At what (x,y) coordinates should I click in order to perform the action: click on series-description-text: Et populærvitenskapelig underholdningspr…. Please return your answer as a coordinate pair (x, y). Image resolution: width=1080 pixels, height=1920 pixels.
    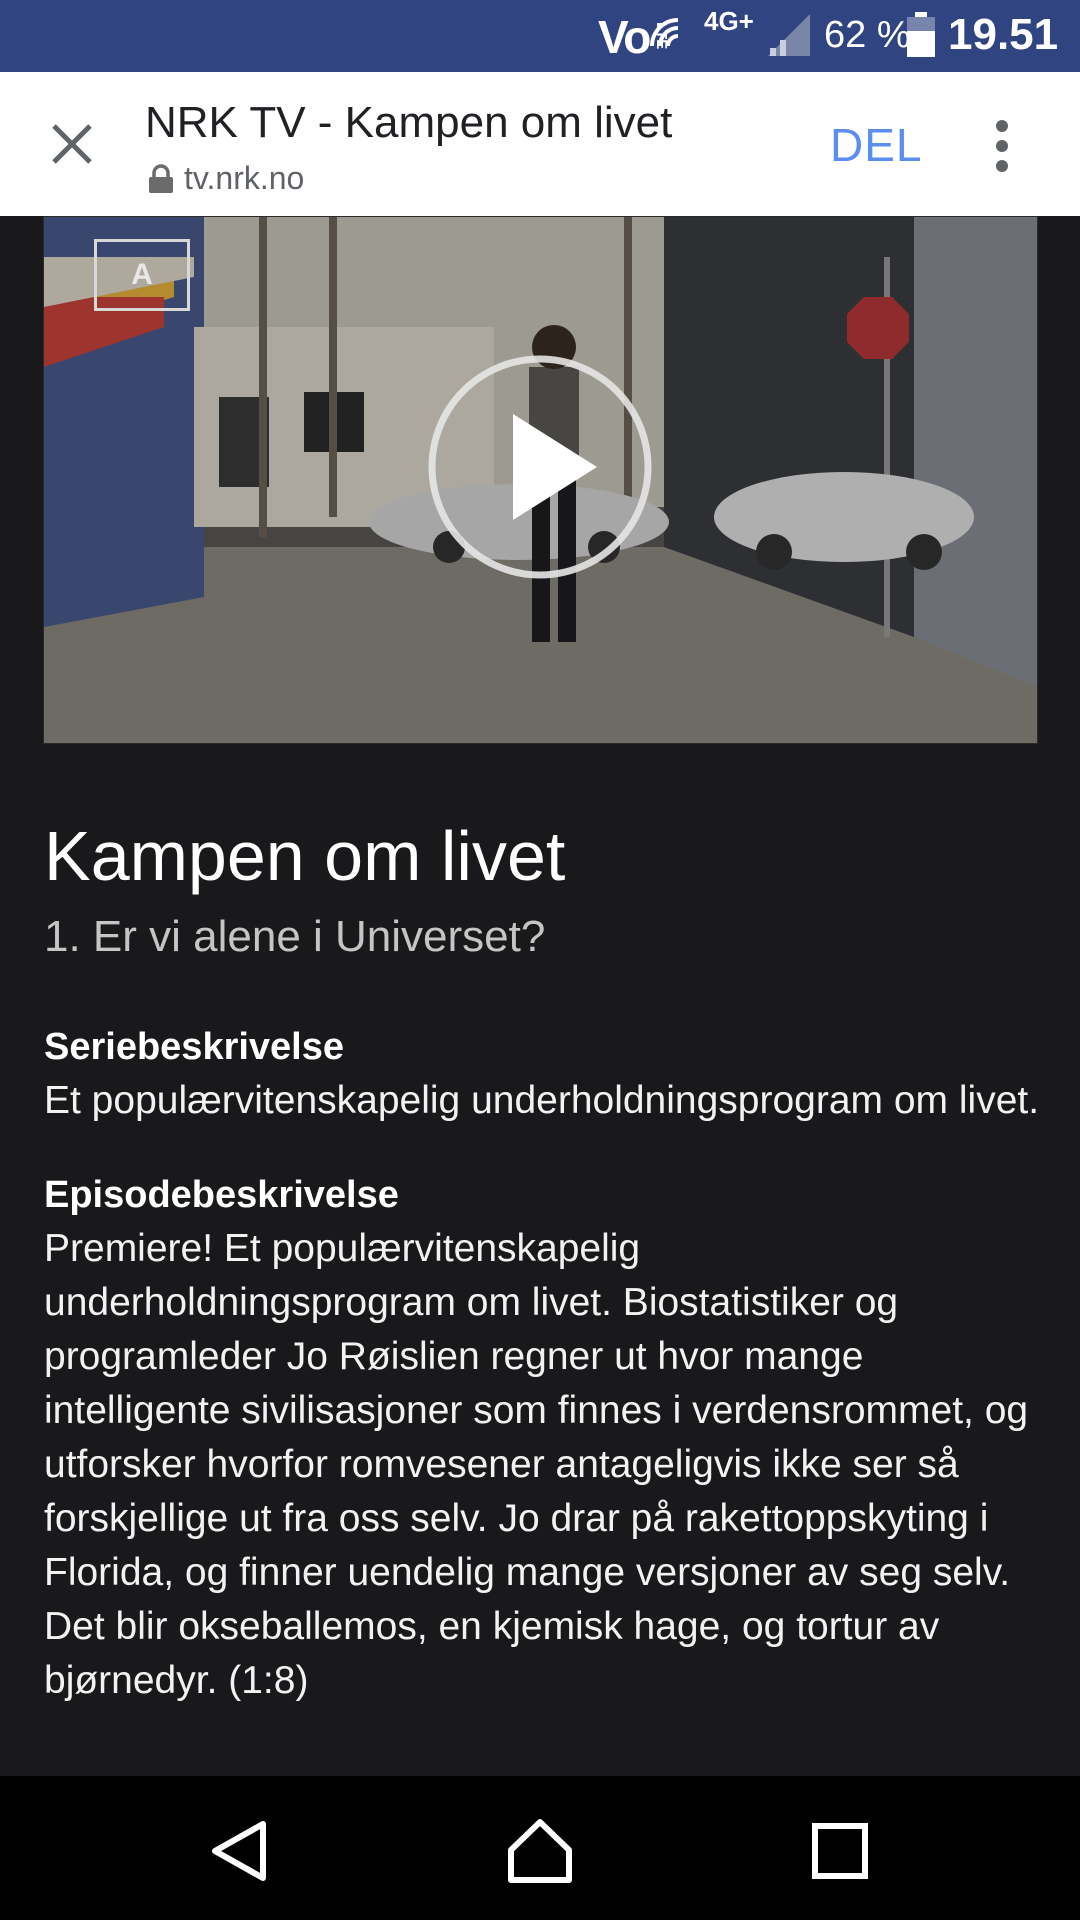
    Looking at the image, I should click on (542, 1100).